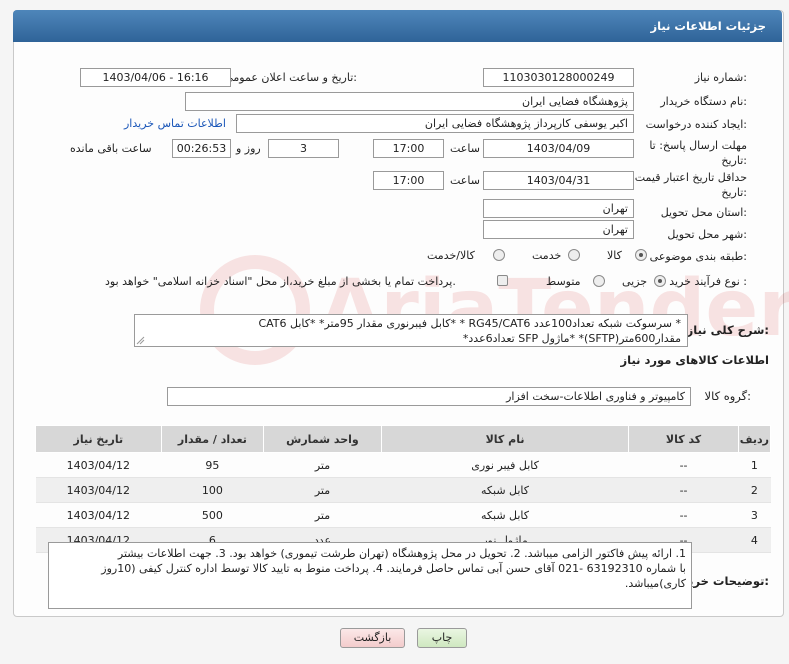  What do you see at coordinates (655, 583) in the screenshot?
I see `buyer-notes-line-3: کاری)میباشد.` at bounding box center [655, 583].